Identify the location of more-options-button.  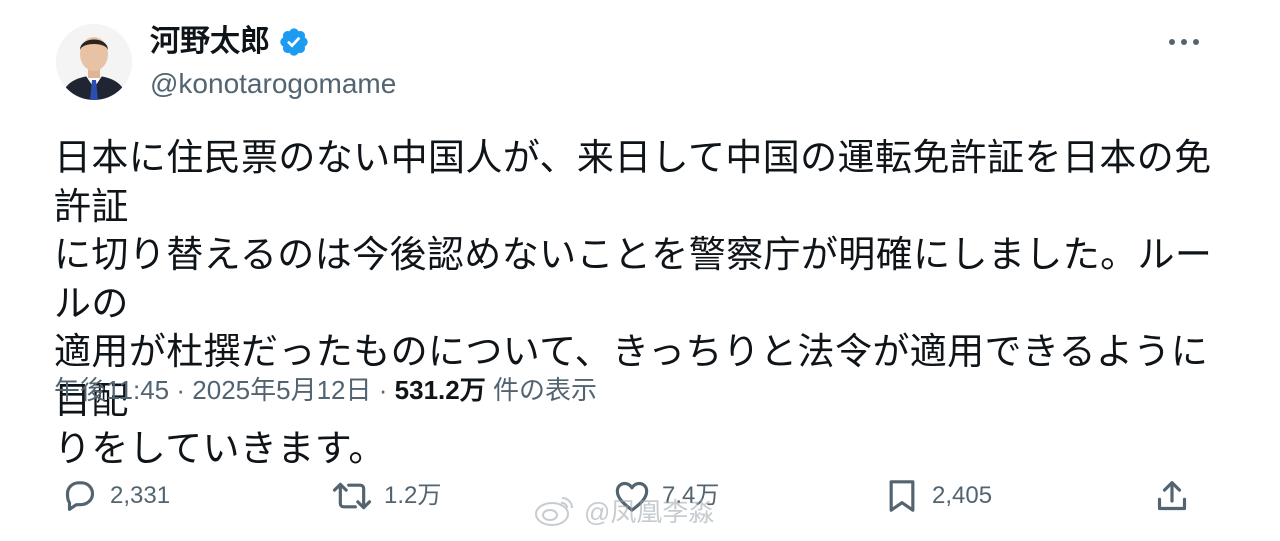
(1184, 42).